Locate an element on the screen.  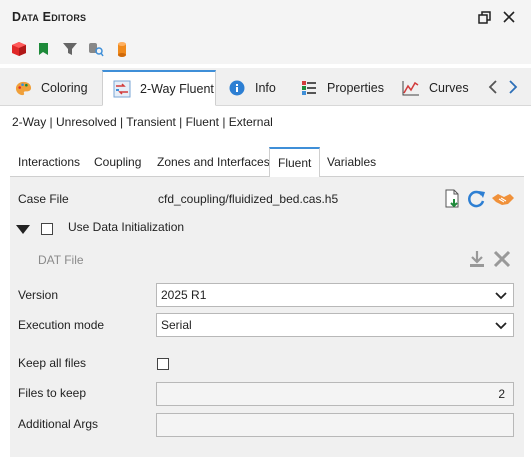
files-to-keep-input: 2 is located at coordinates (335, 394).